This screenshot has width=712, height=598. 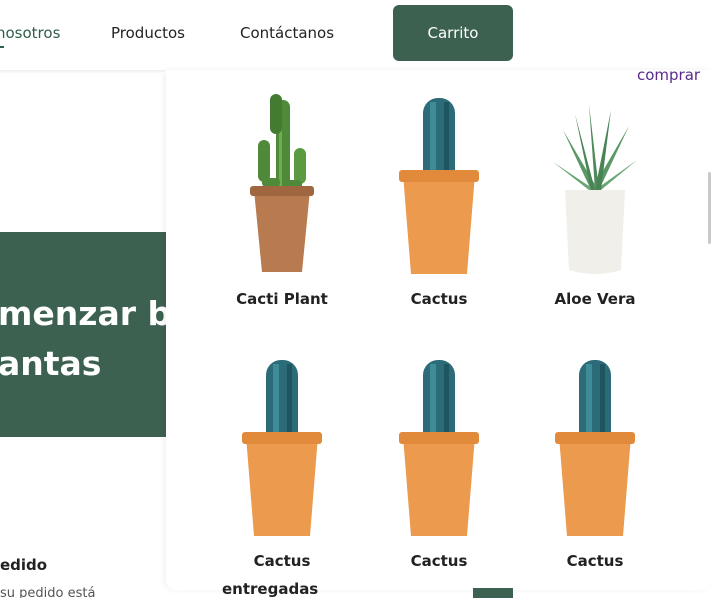 What do you see at coordinates (51, 363) in the screenshot?
I see `hero-heading-line2: antas` at bounding box center [51, 363].